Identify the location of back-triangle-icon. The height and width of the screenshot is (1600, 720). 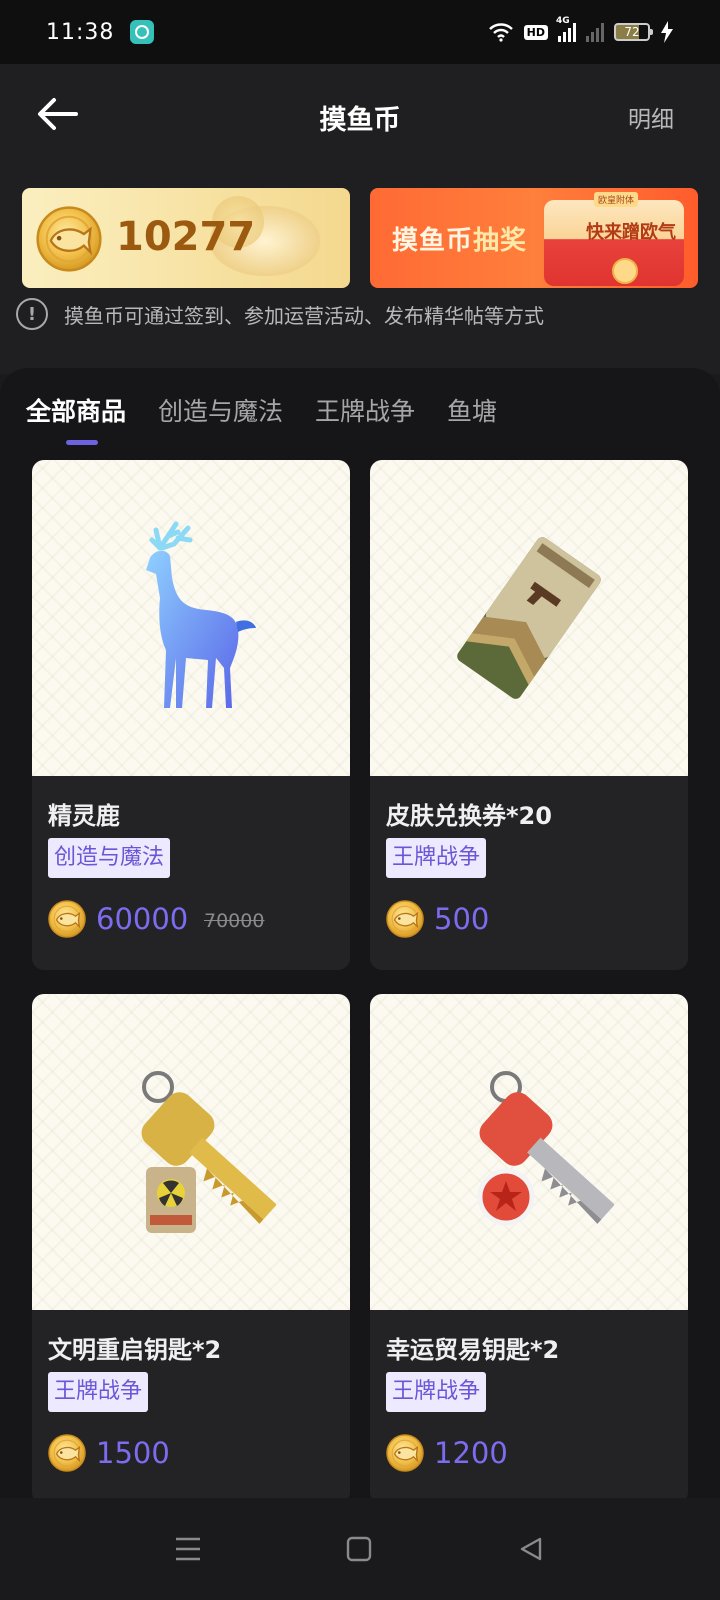
(531, 1549).